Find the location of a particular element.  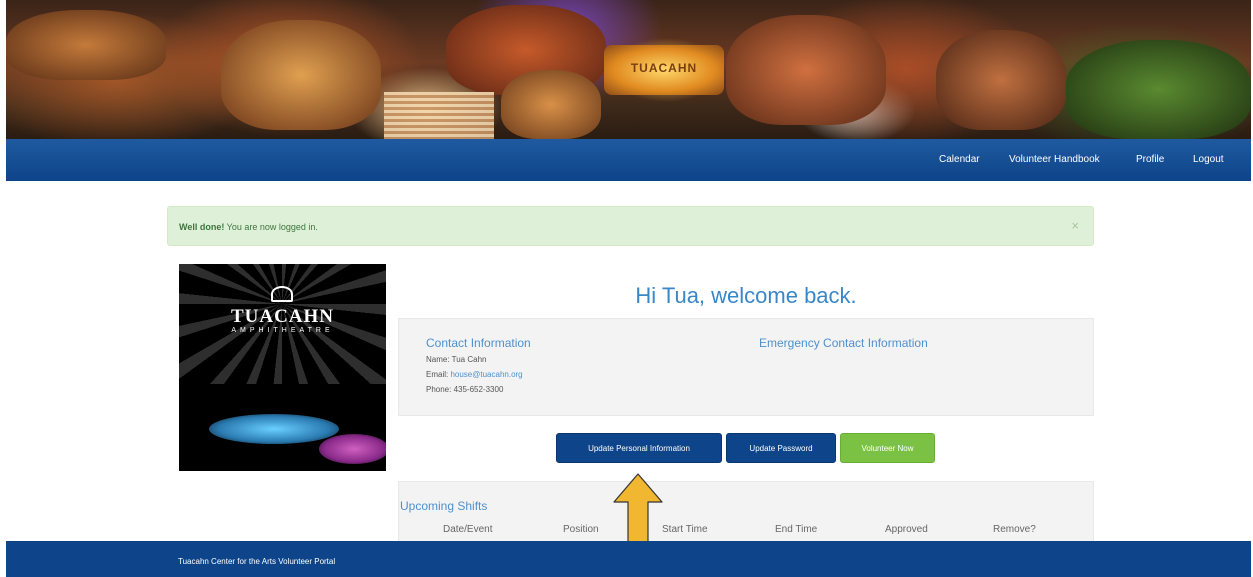

logo-subtitle: AMPHITHEATRE is located at coordinates (282, 330).